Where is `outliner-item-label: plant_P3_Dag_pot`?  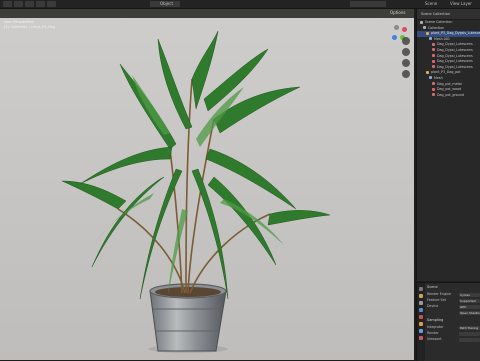 outliner-item-label: plant_P3_Dag_pot is located at coordinates (446, 72).